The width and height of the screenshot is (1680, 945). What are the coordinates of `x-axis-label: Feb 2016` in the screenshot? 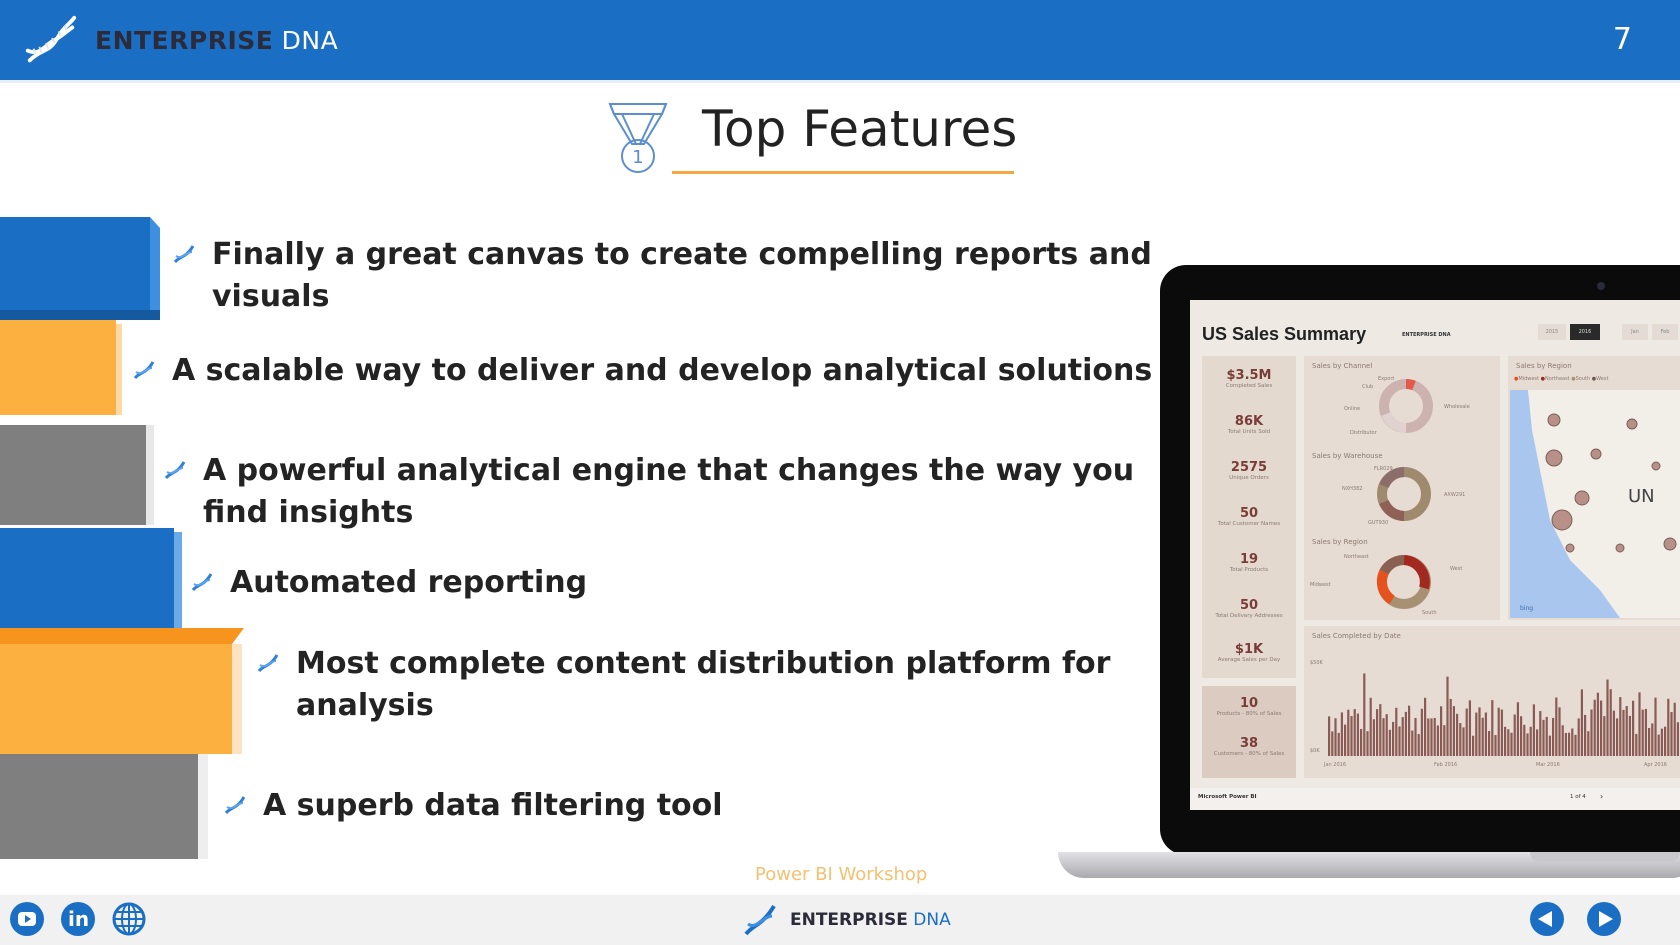 It's located at (1446, 765).